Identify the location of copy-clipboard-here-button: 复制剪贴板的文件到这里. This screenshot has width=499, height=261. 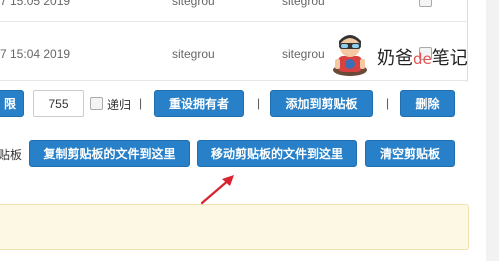
(109, 153).